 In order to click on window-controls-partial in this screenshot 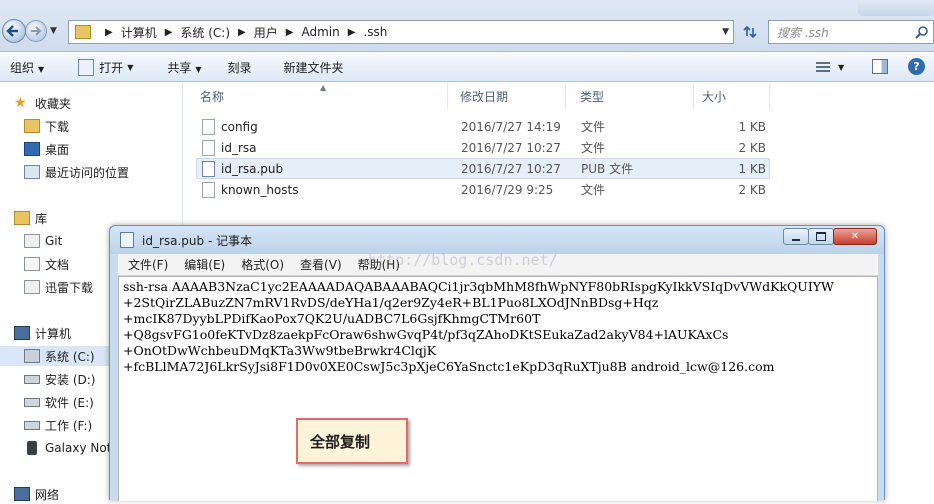, I will do `click(896, 8)`.